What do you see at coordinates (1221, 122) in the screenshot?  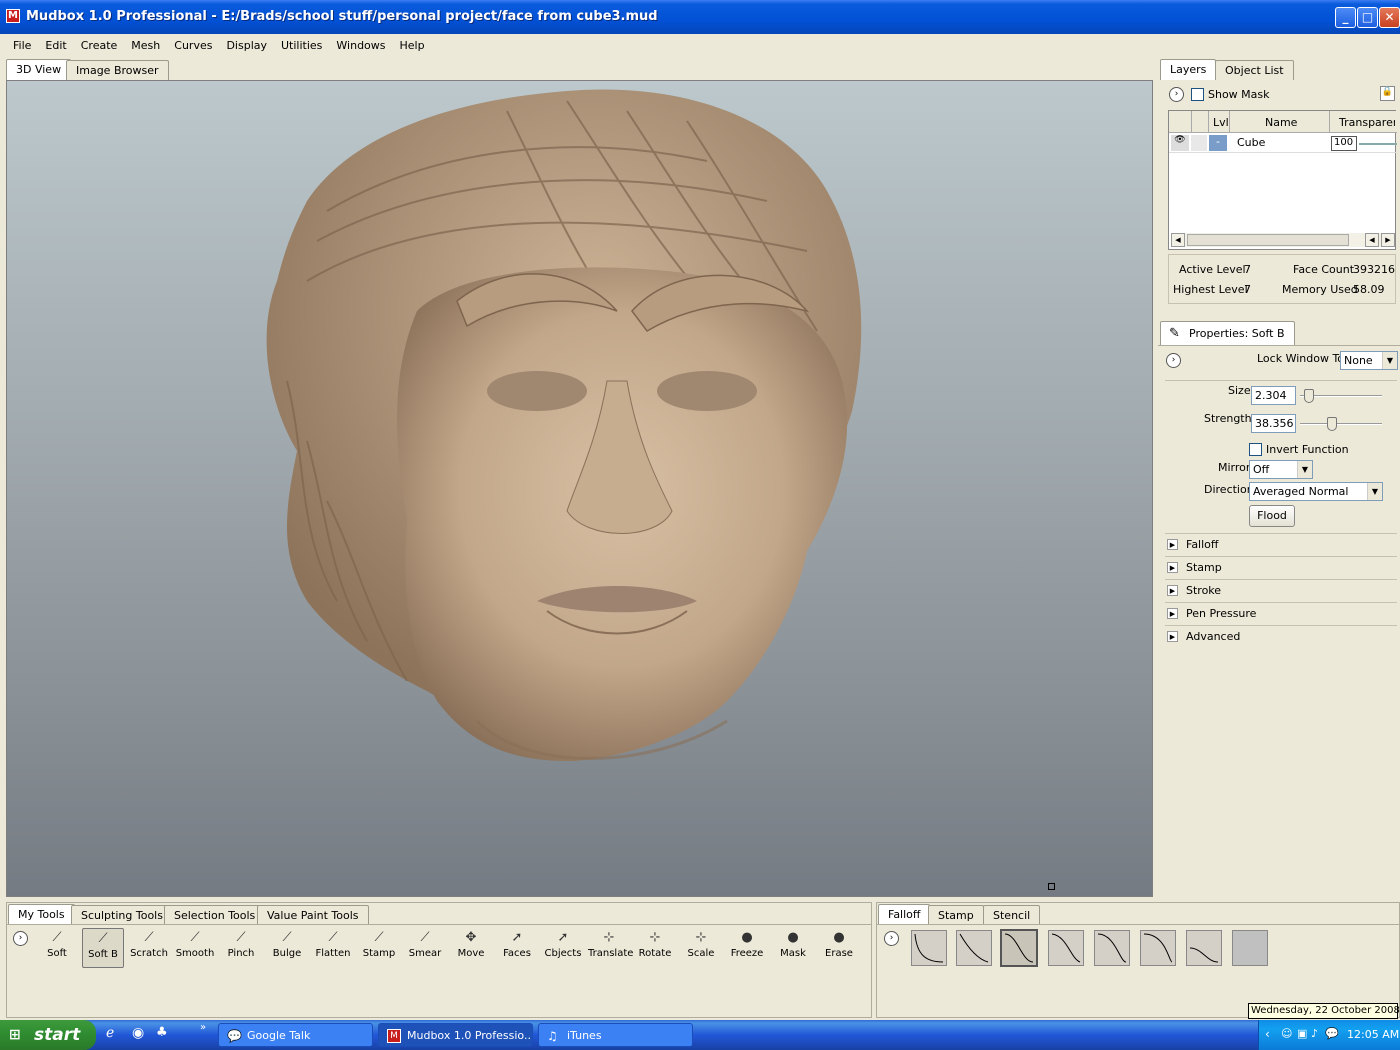 I see `col-lvl: Lvl` at bounding box center [1221, 122].